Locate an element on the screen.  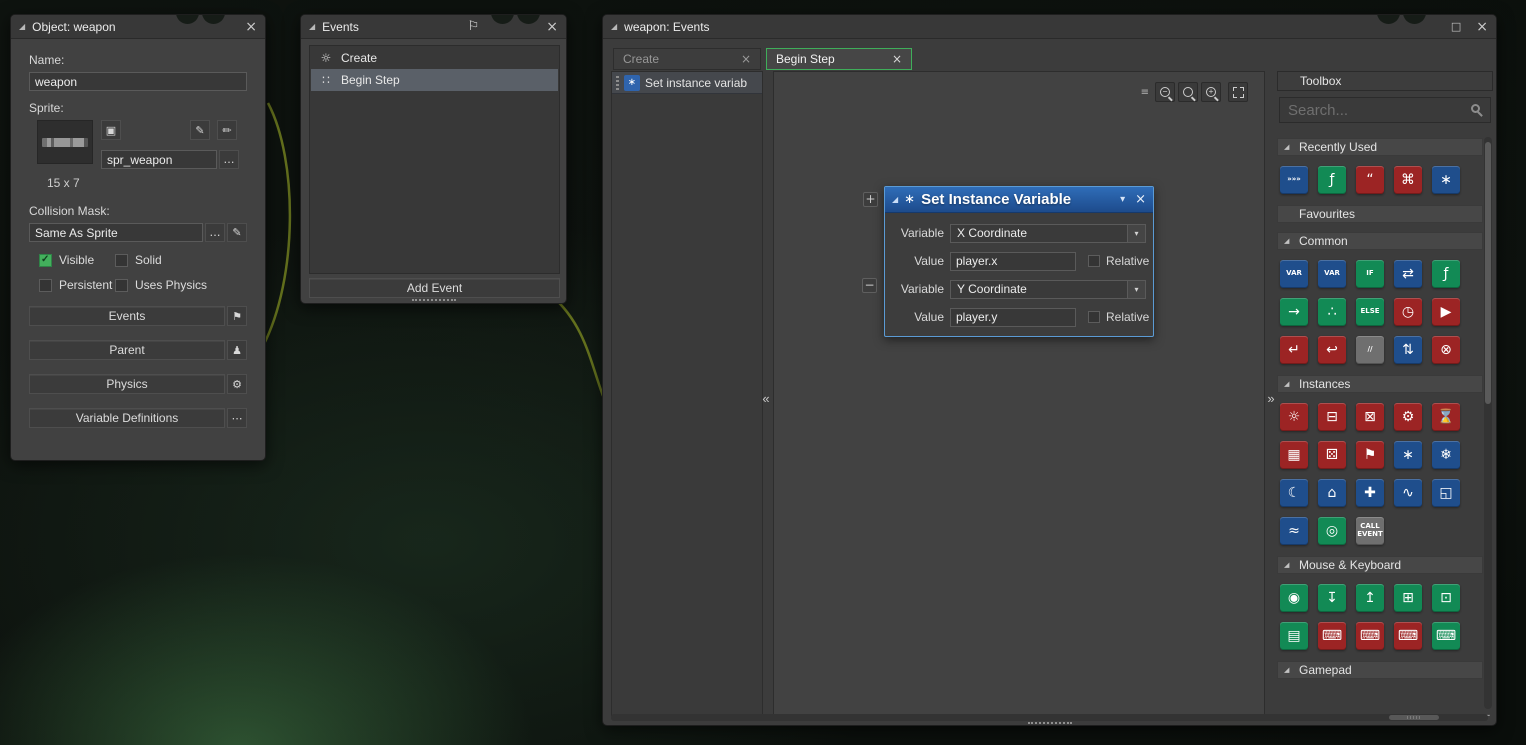
zoom-reset-button is located at coordinates (1188, 92).